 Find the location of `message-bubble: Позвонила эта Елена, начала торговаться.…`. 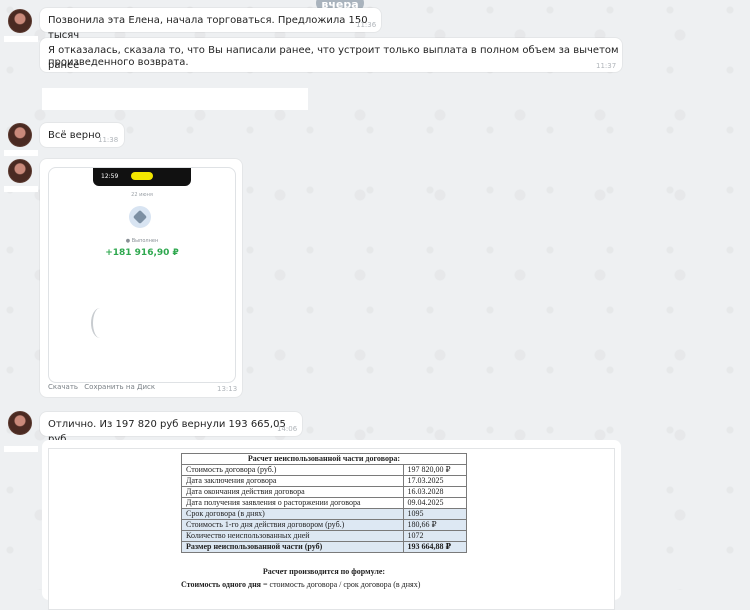

message-bubble: Позвонила эта Елена, начала торговаться.… is located at coordinates (210, 24).